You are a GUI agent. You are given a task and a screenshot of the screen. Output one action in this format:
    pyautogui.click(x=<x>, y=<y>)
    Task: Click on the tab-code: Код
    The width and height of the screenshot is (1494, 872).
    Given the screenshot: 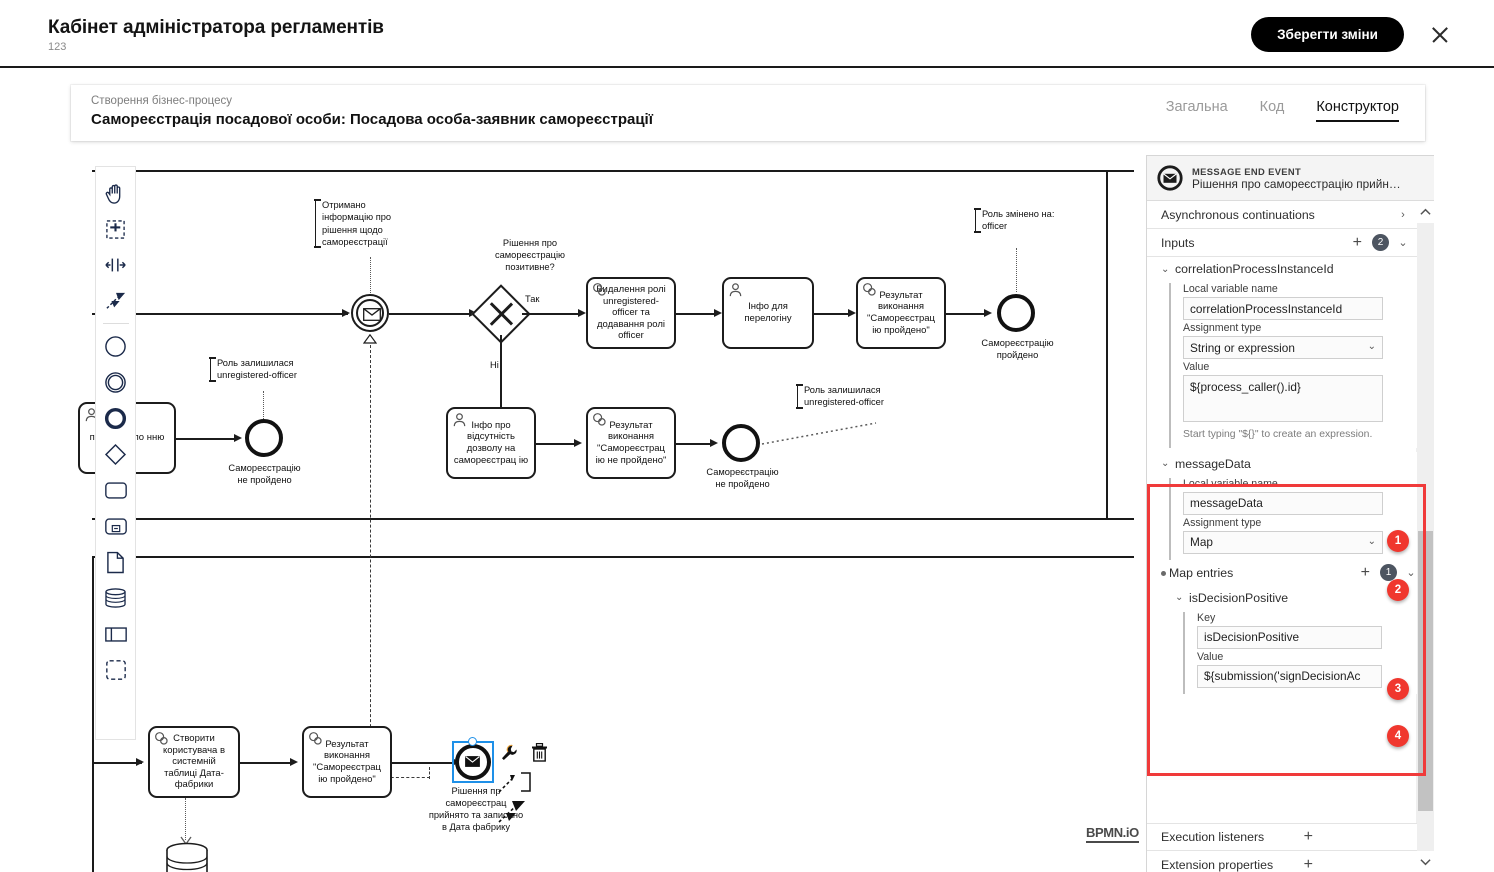 What is the action you would take?
    pyautogui.click(x=1272, y=109)
    